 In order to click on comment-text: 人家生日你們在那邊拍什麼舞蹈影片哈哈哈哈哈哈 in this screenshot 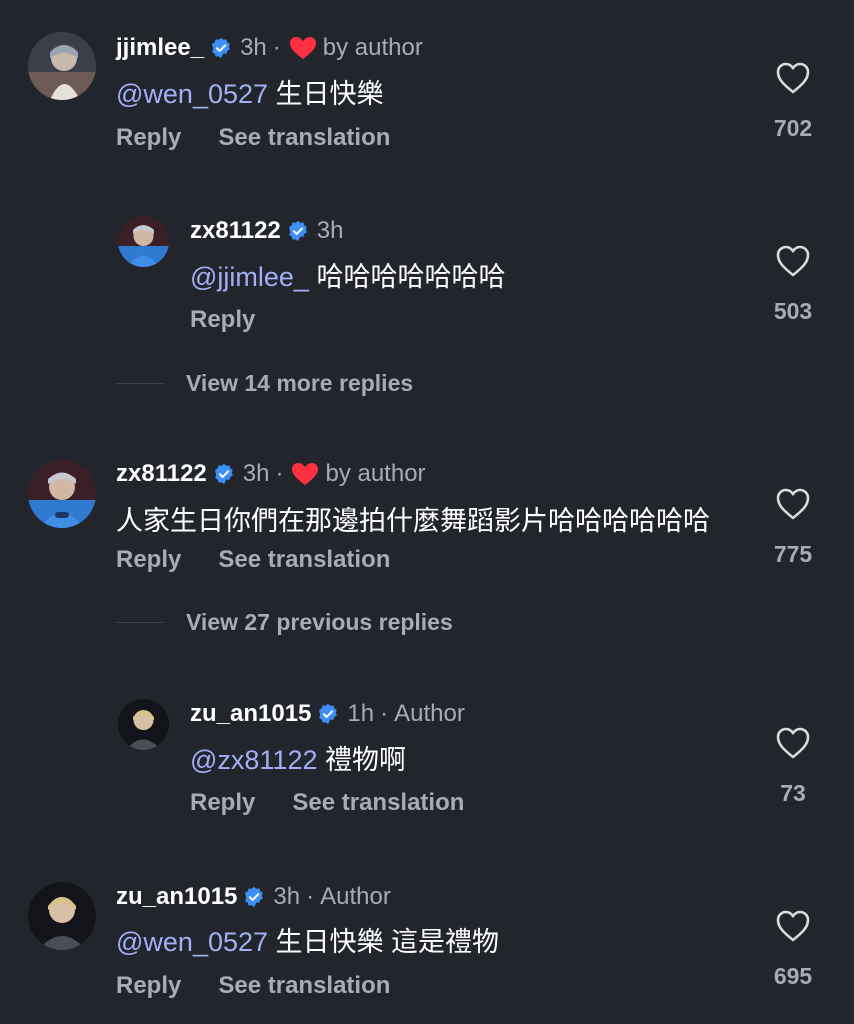, I will do `click(413, 518)`.